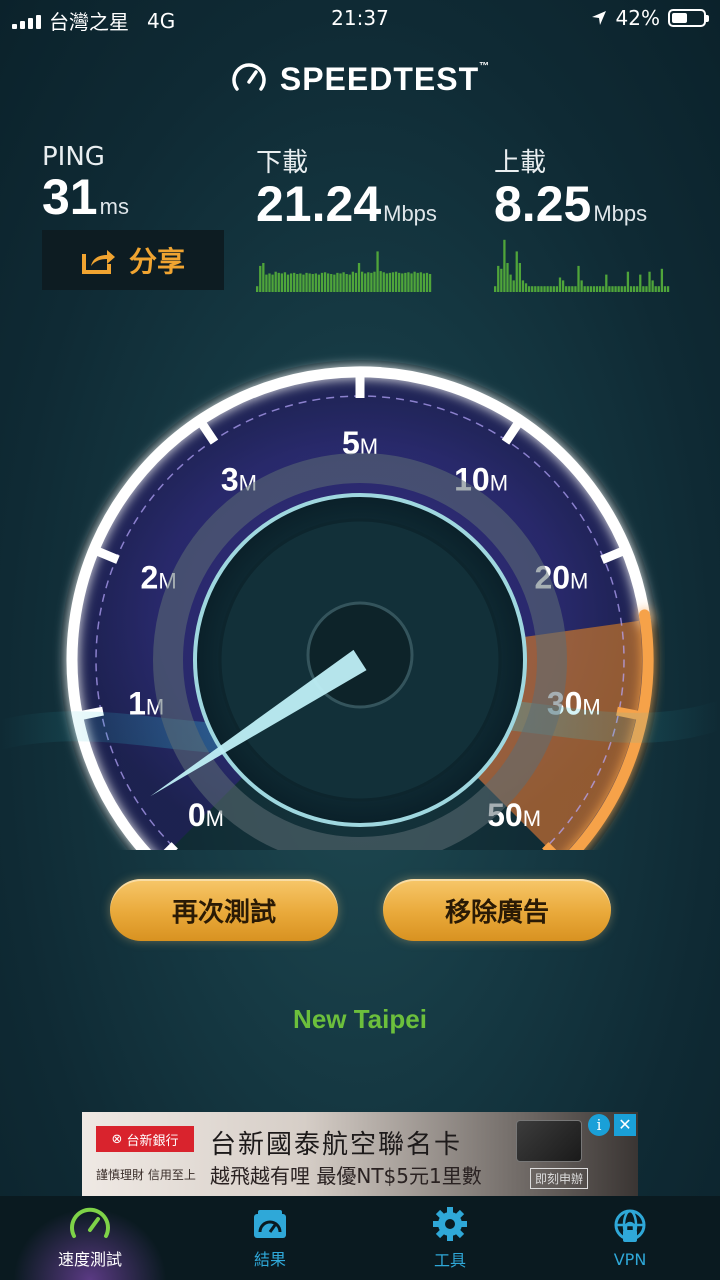 The image size is (720, 1280). I want to click on app-title: SPEEDTEST™, so click(385, 78).